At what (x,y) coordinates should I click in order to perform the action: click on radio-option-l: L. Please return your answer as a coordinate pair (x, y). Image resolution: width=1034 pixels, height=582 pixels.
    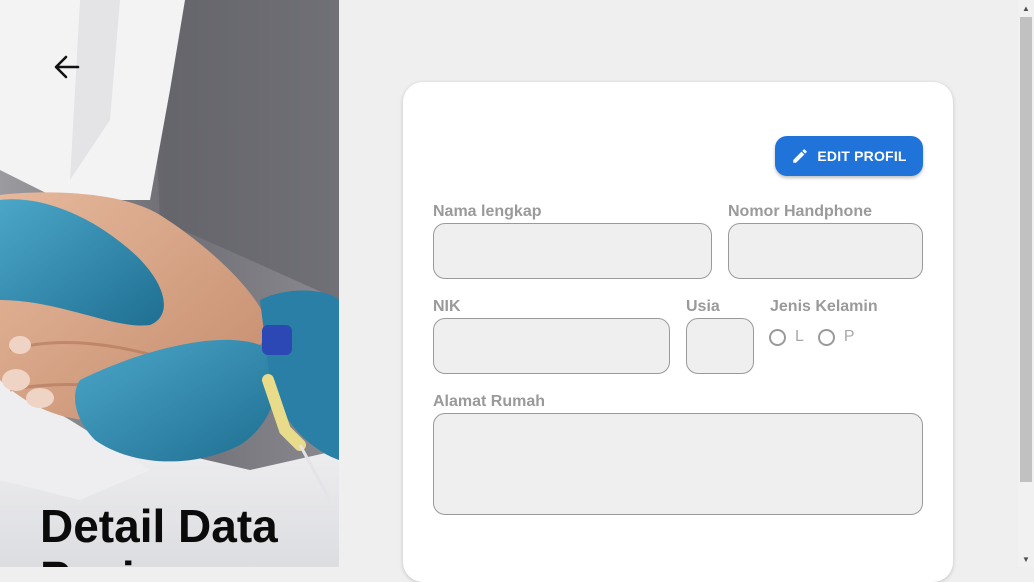
    Looking at the image, I should click on (786, 337).